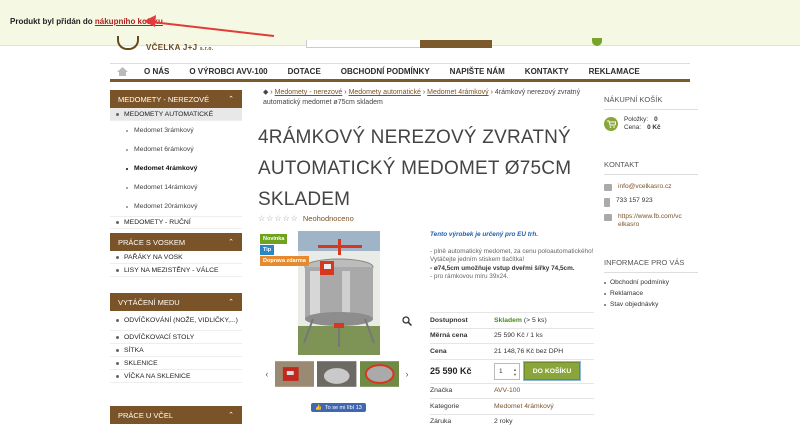 This screenshot has width=800, height=428. I want to click on param-key: Cena, so click(438, 351).